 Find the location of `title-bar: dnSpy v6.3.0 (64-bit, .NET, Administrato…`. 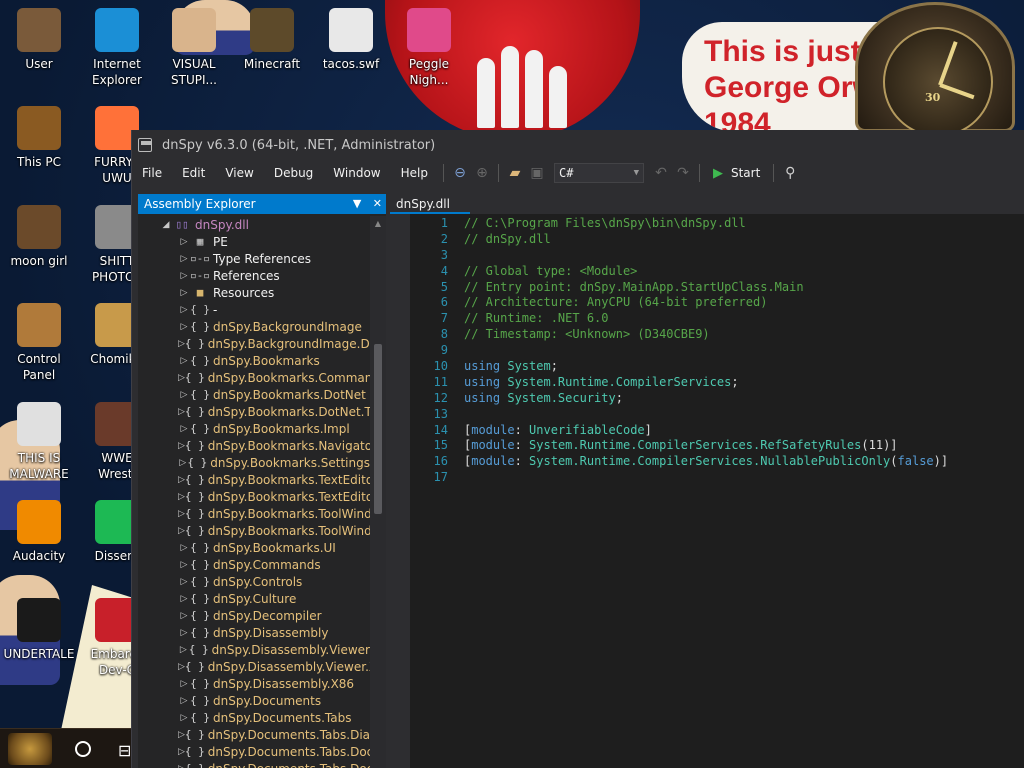

title-bar: dnSpy v6.3.0 (64-bit, .NET, Administrato… is located at coordinates (578, 145).